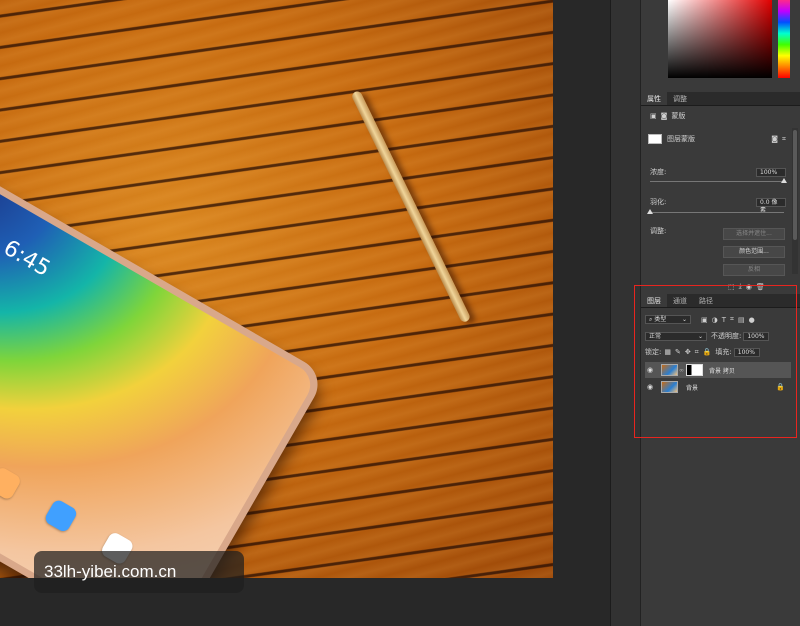 This screenshot has height=626, width=800. Describe the element at coordinates (718, 172) in the screenshot. I see `density-row: 浓度: 100%` at that location.